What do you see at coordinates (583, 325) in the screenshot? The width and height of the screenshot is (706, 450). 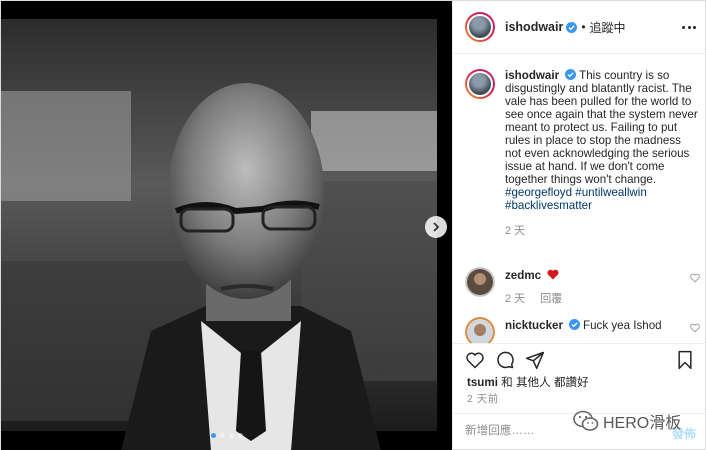 I see `comment-text: nicktucker Fuck yea Ishod` at bounding box center [583, 325].